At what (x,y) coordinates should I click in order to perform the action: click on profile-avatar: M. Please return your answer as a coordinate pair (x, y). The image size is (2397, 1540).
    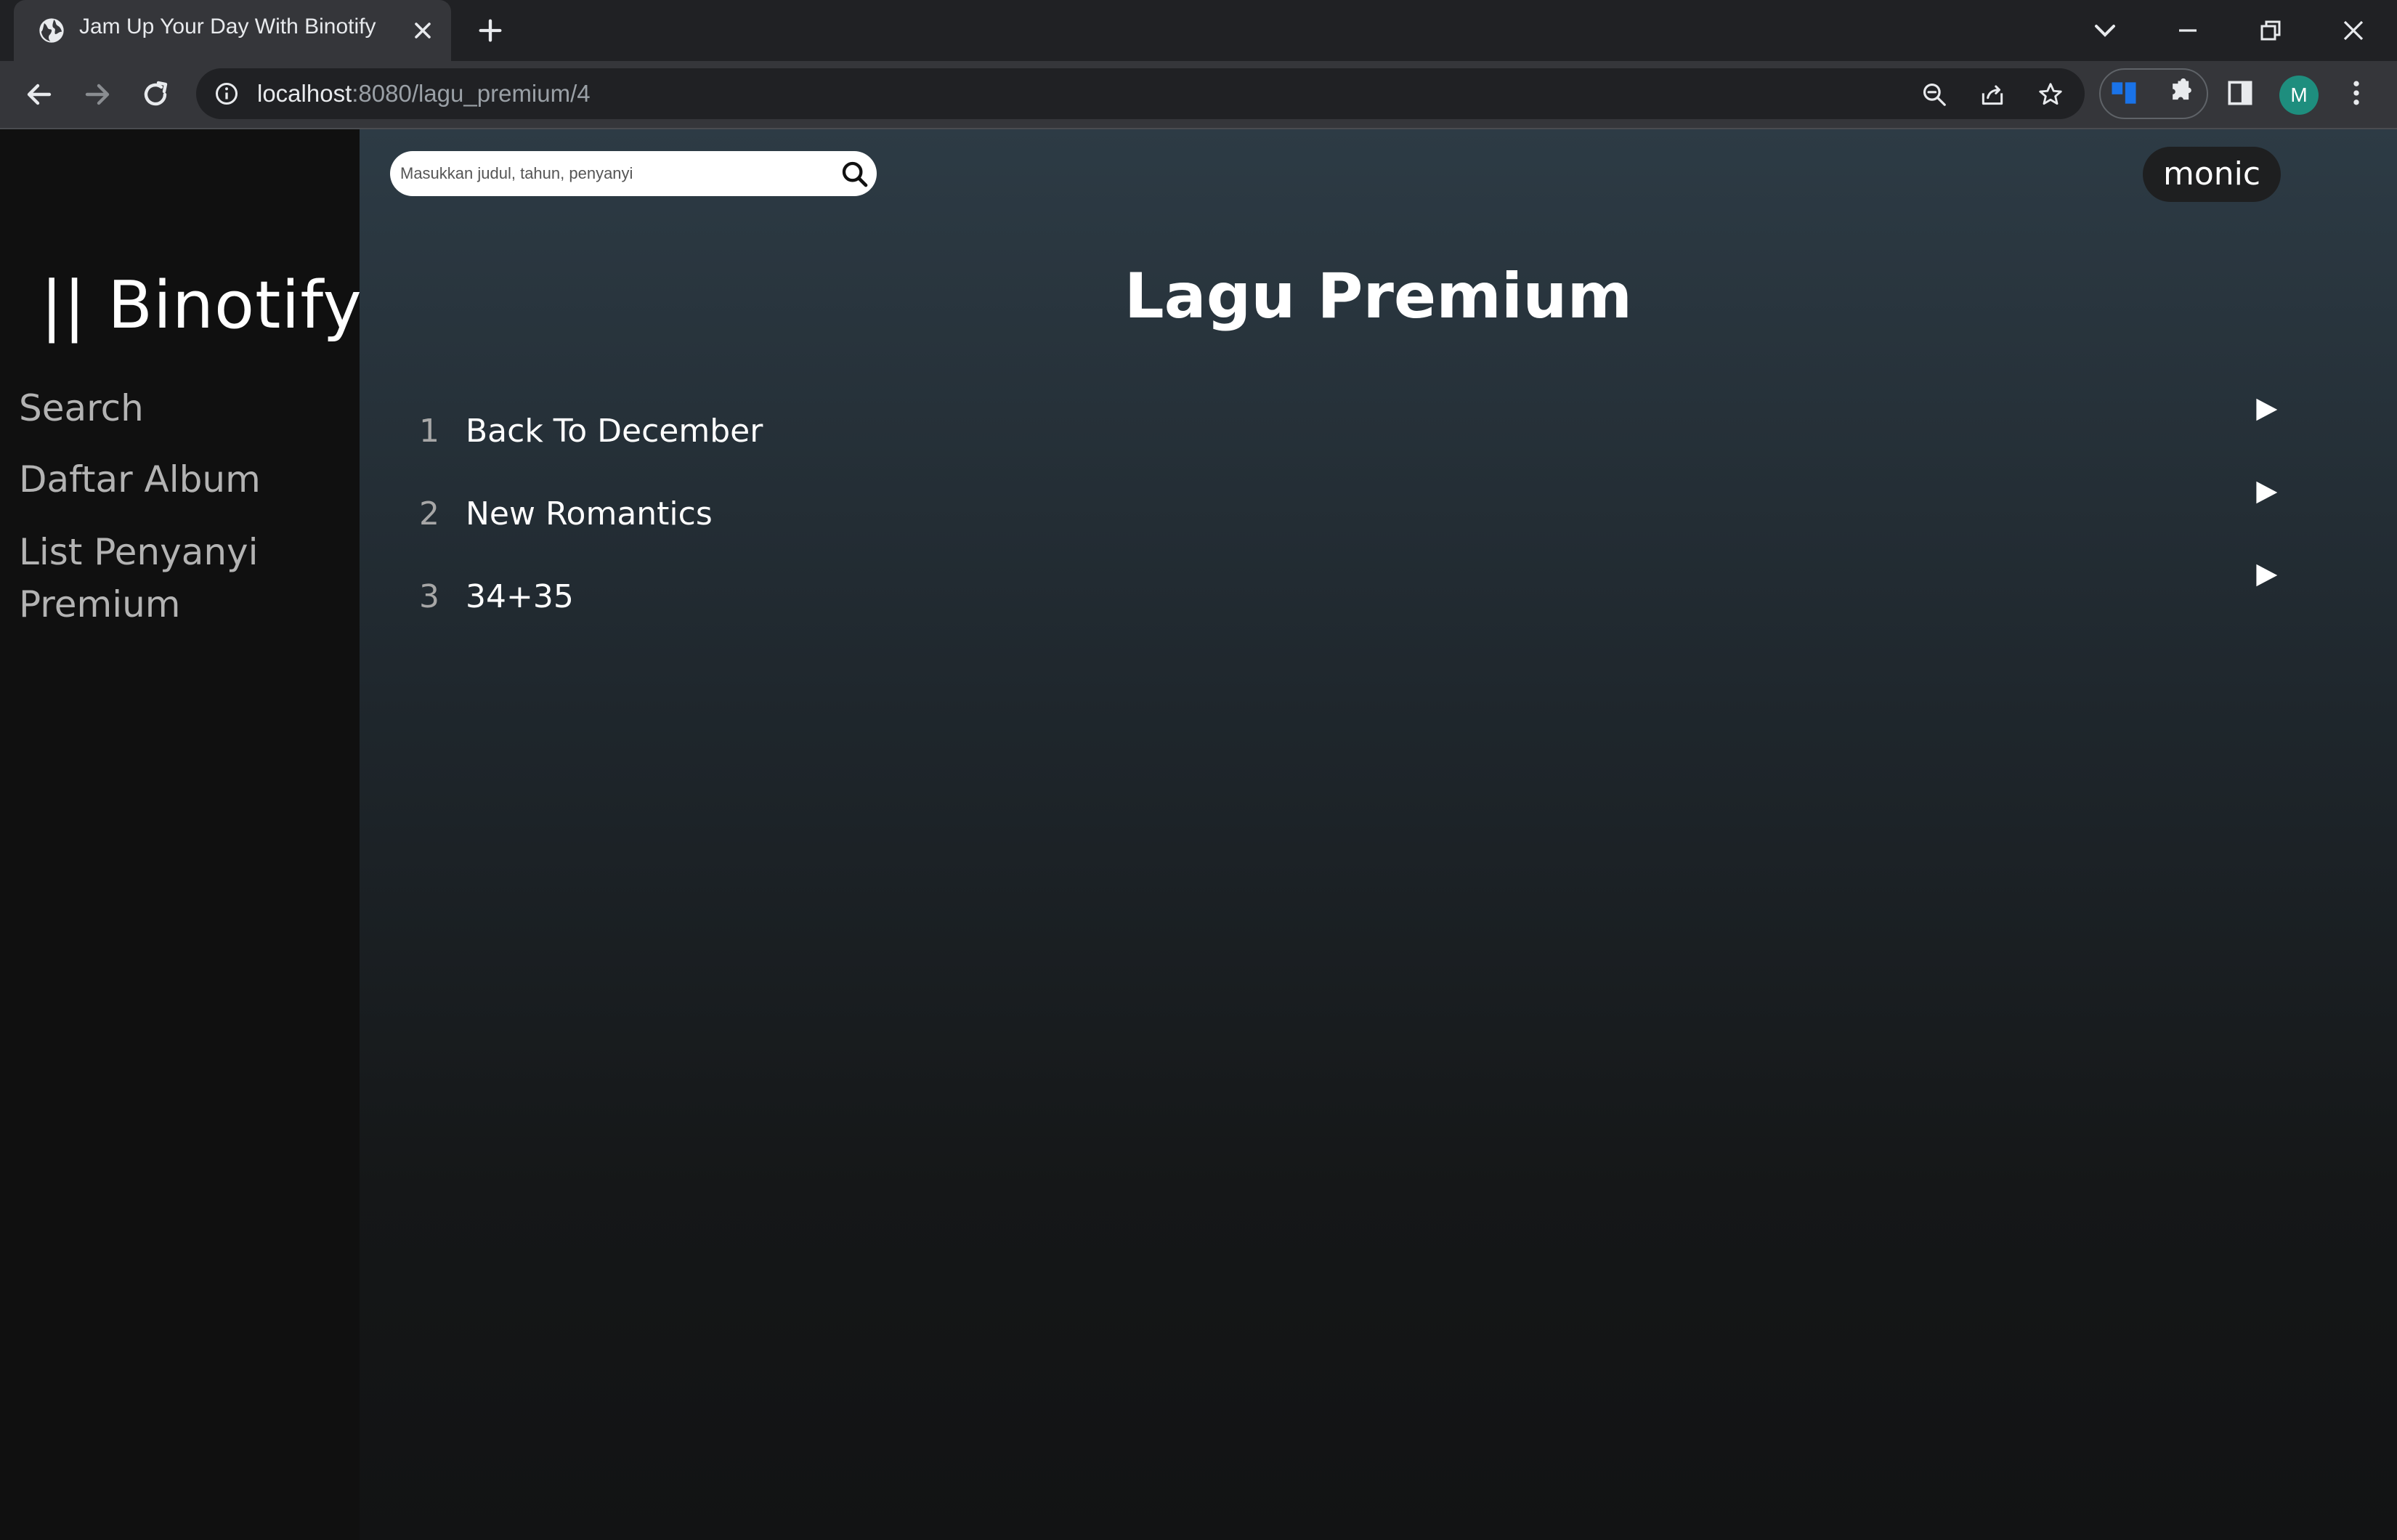
    Looking at the image, I should click on (2299, 95).